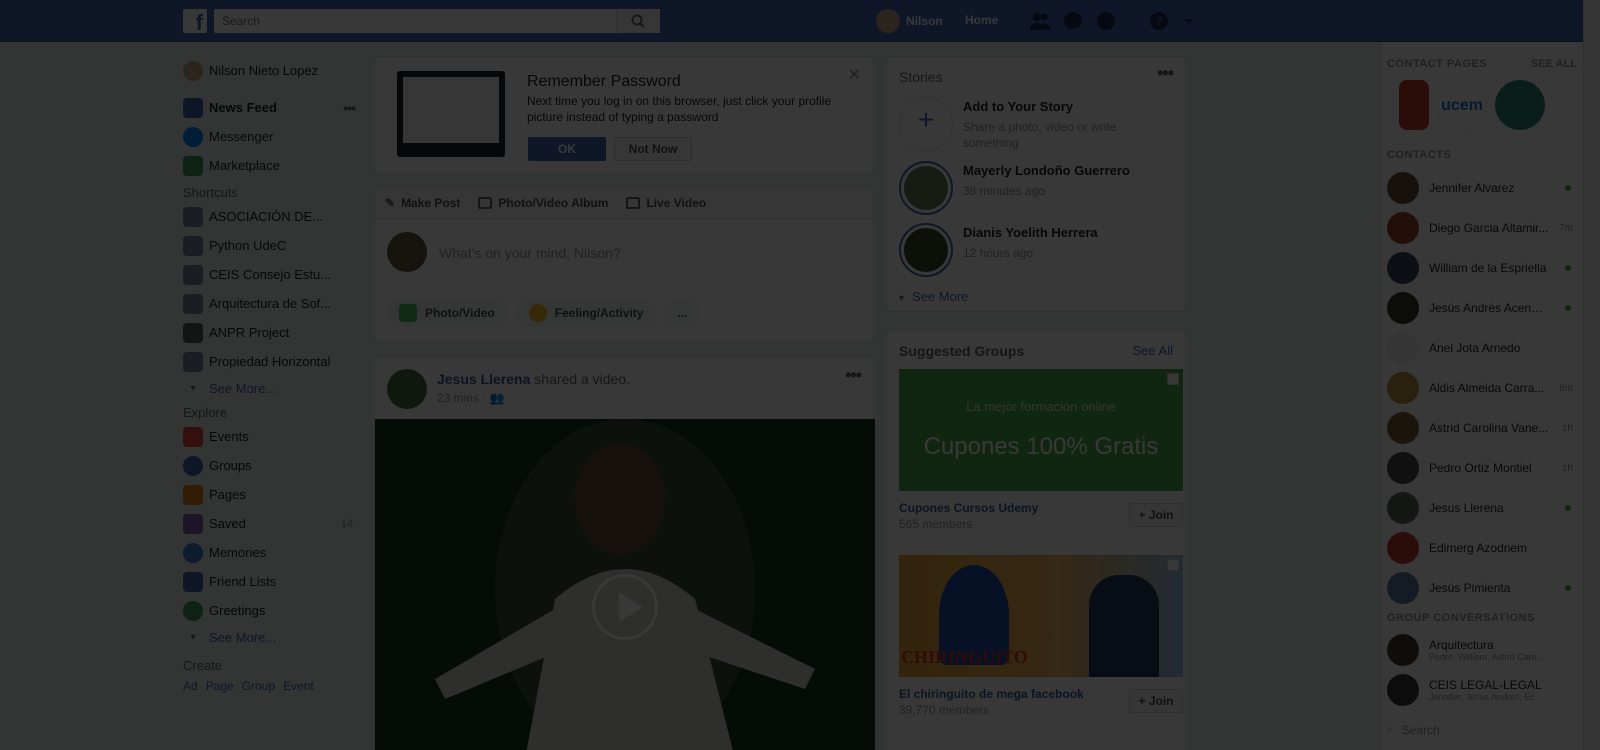 Image resolution: width=1600 pixels, height=750 pixels. I want to click on tab-make-post: ✎ Make Post, so click(422, 203).